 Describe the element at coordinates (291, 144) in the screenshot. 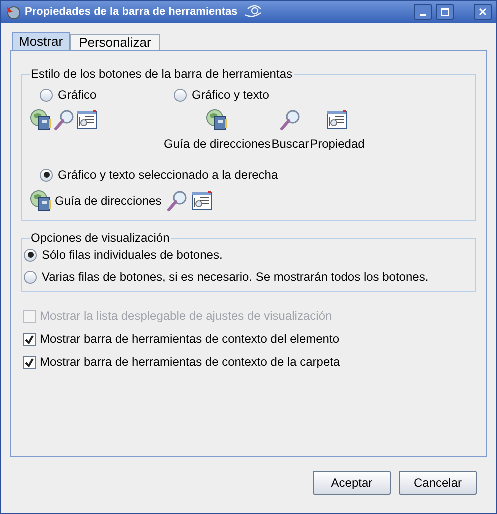

I see `button-caption: Buscar` at that location.